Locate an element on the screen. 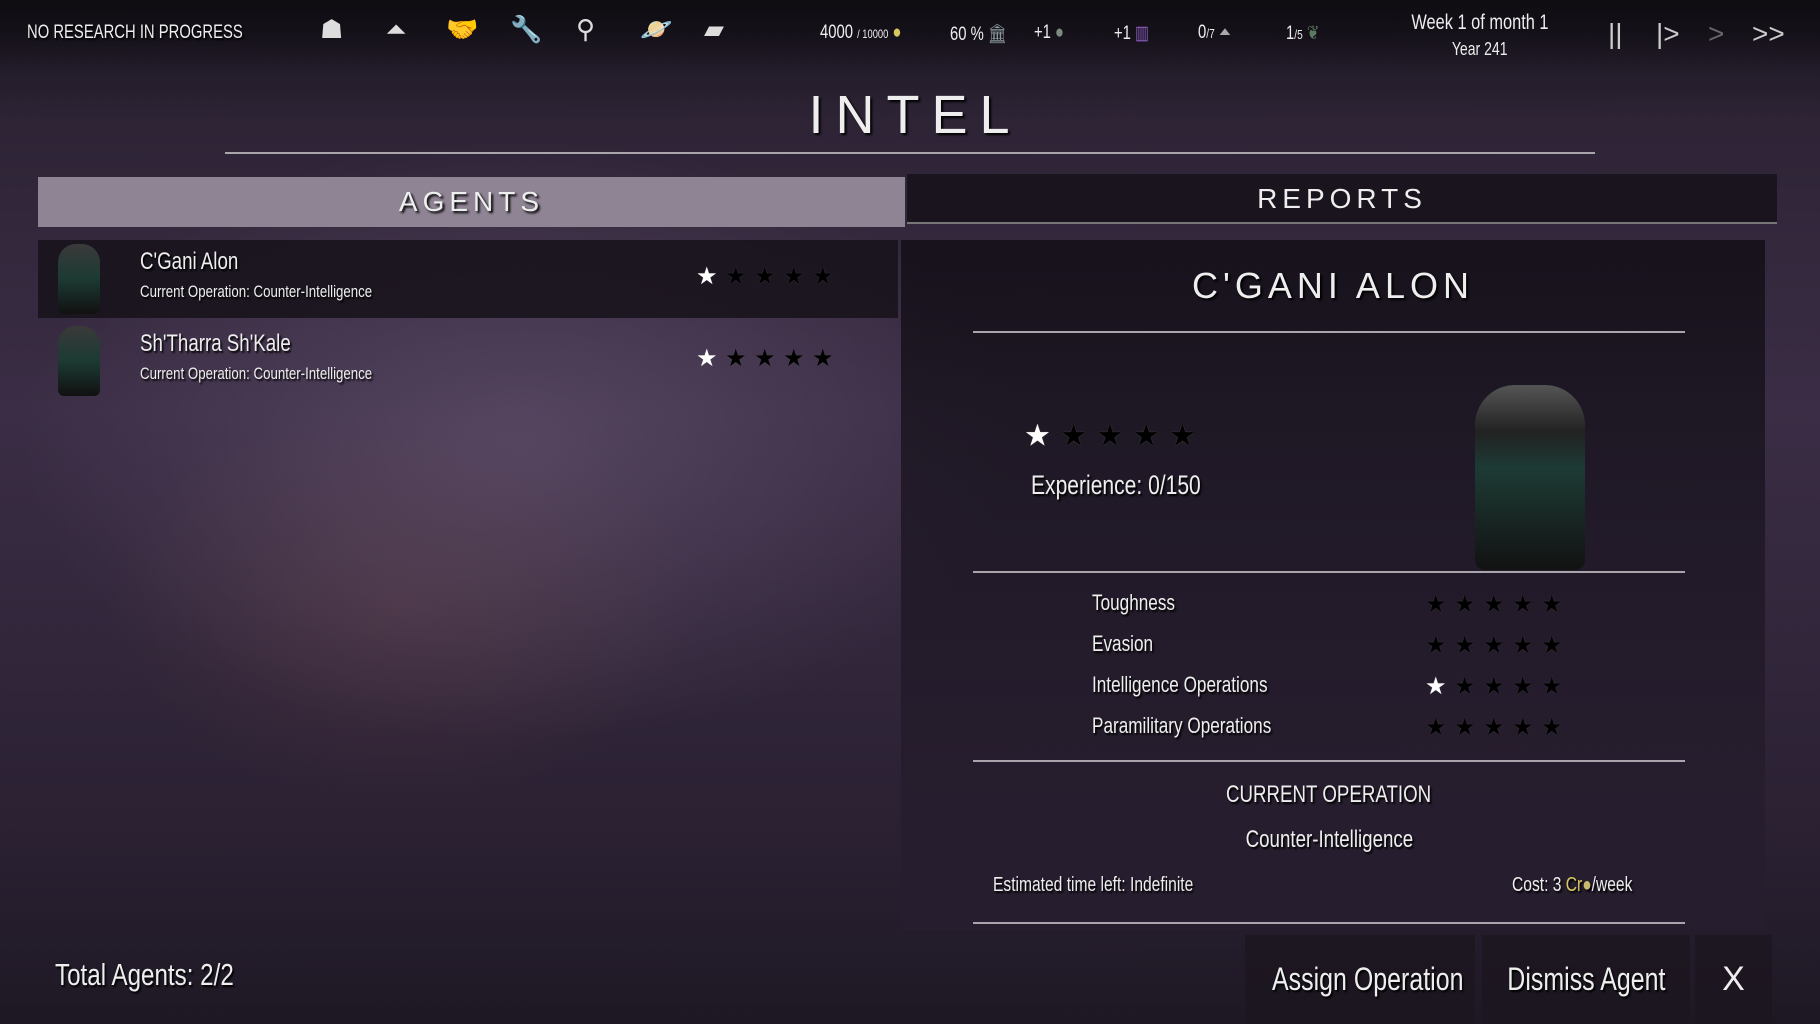  encyclopedia-book-icon: ▰ is located at coordinates (714, 29).